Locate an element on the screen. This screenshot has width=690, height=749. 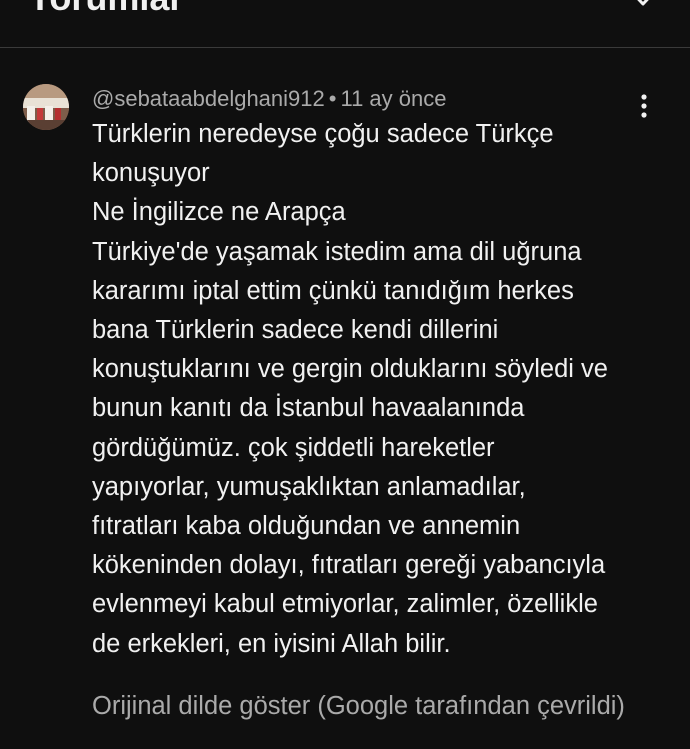
close-icon is located at coordinates (643, 3).